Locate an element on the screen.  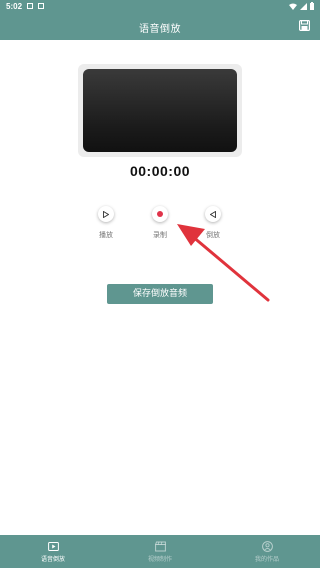
user-circle-icon is located at coordinates (267, 546).